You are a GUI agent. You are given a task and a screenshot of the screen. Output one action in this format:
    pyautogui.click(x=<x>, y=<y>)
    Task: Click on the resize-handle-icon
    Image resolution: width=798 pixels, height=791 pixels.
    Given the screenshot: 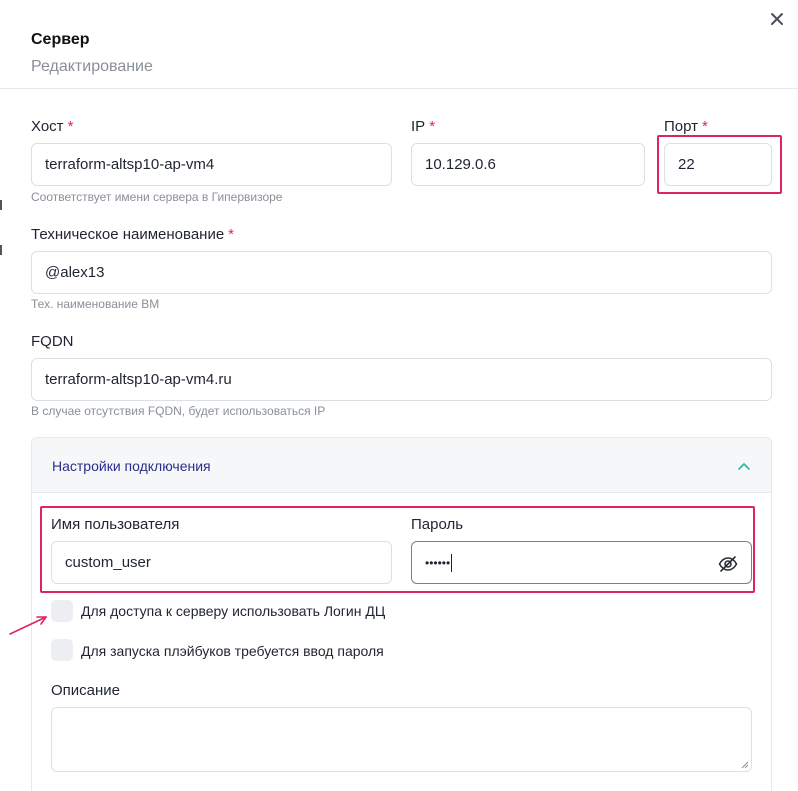 What is the action you would take?
    pyautogui.click(x=744, y=764)
    